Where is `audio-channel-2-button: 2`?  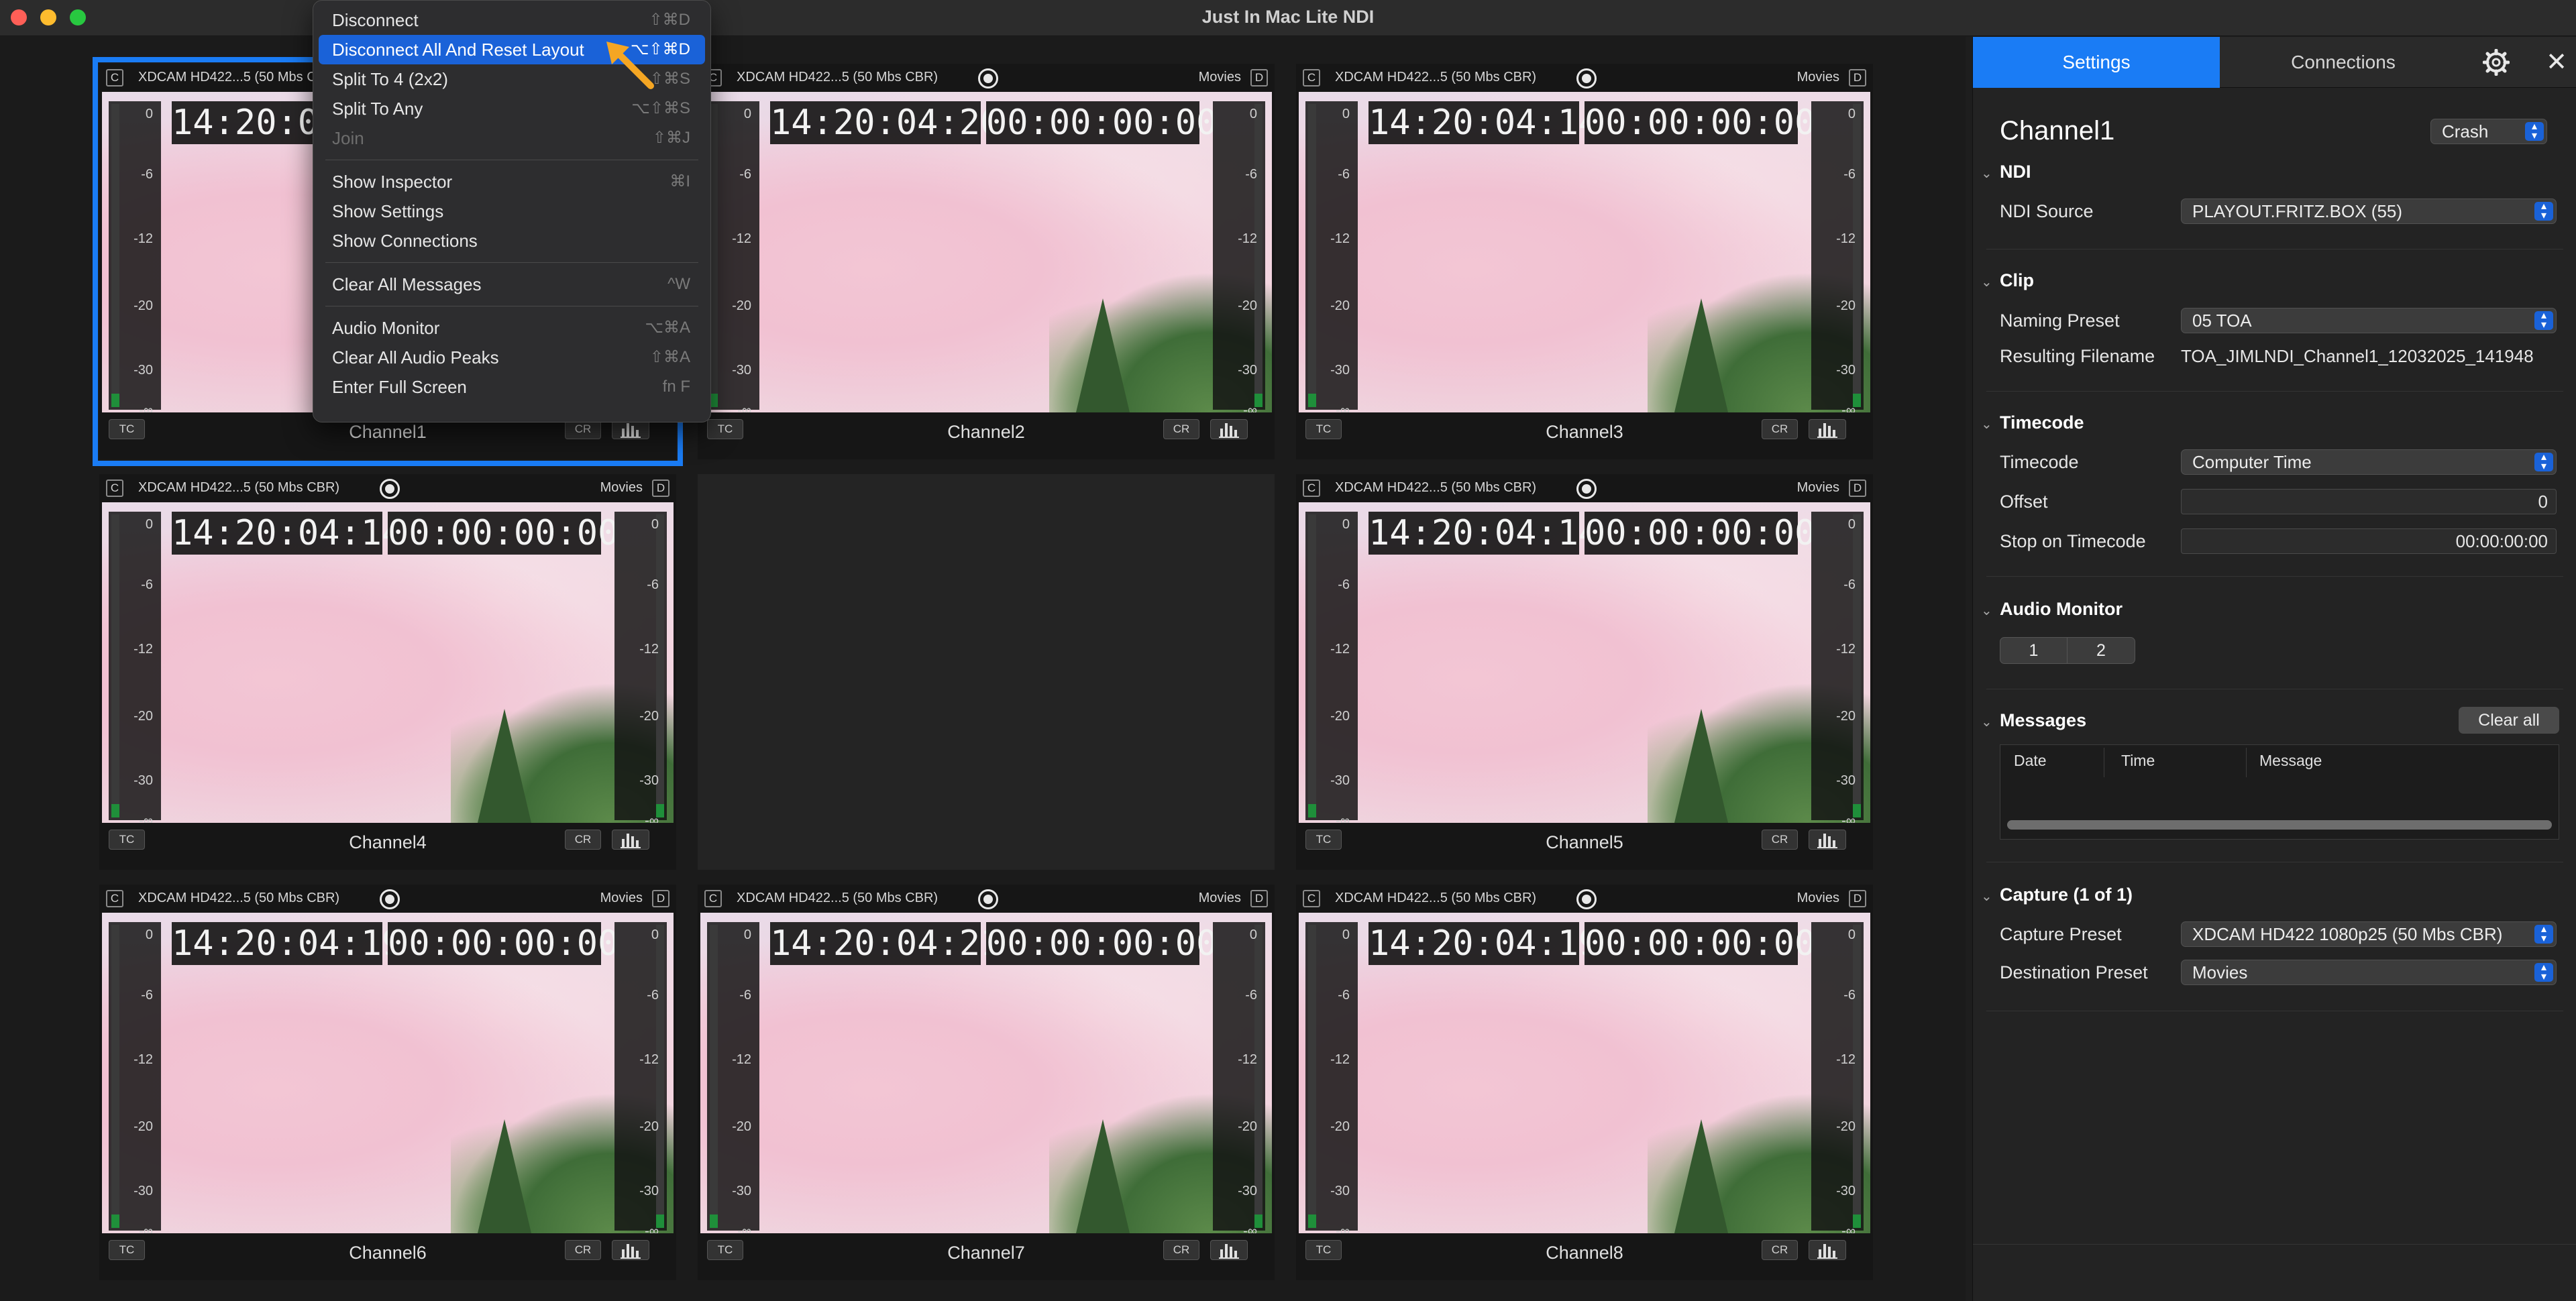 audio-channel-2-button: 2 is located at coordinates (2101, 650).